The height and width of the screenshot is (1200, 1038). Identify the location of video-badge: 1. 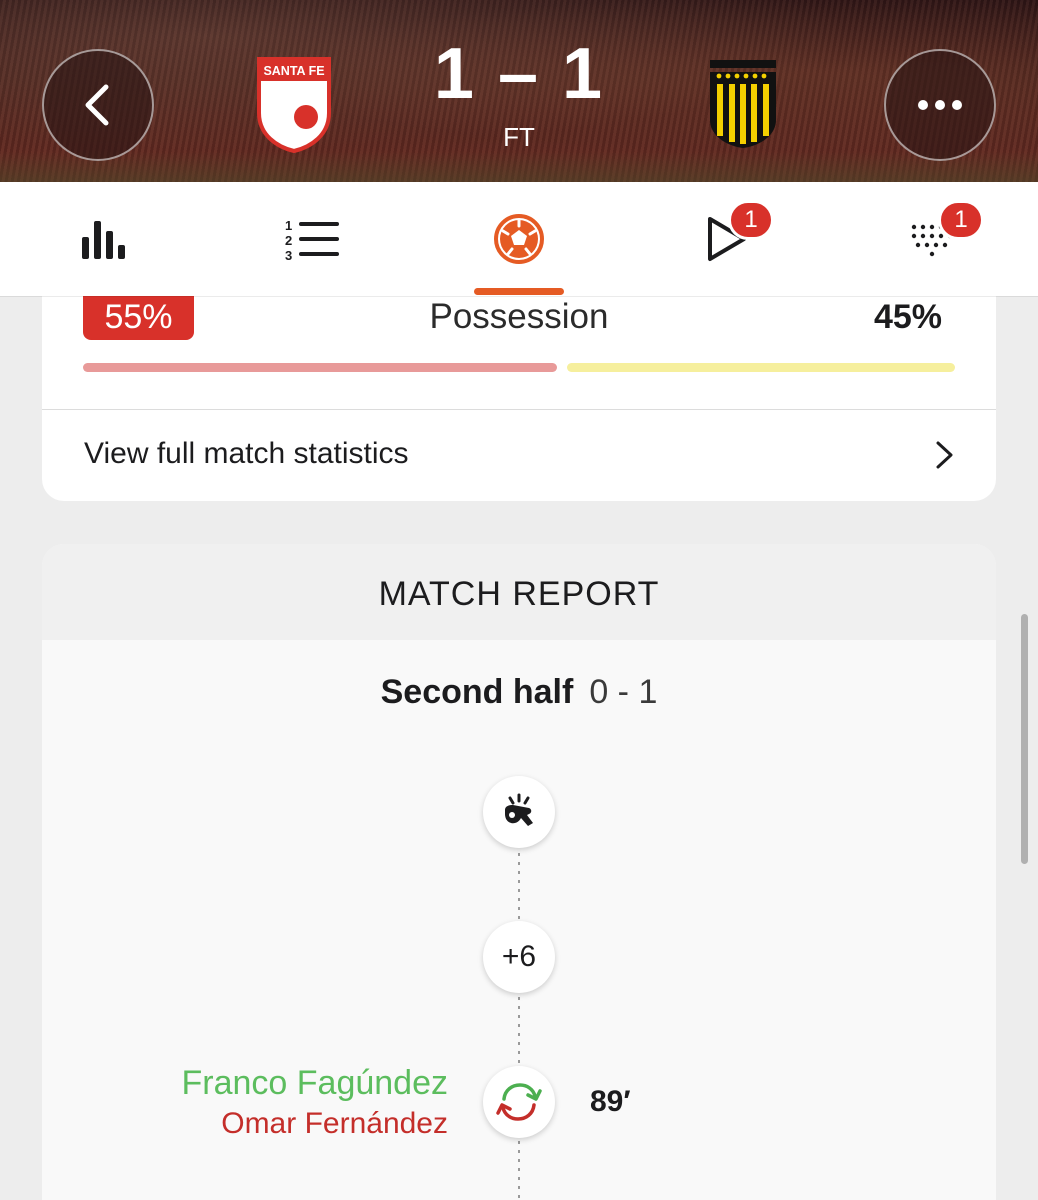
(751, 220).